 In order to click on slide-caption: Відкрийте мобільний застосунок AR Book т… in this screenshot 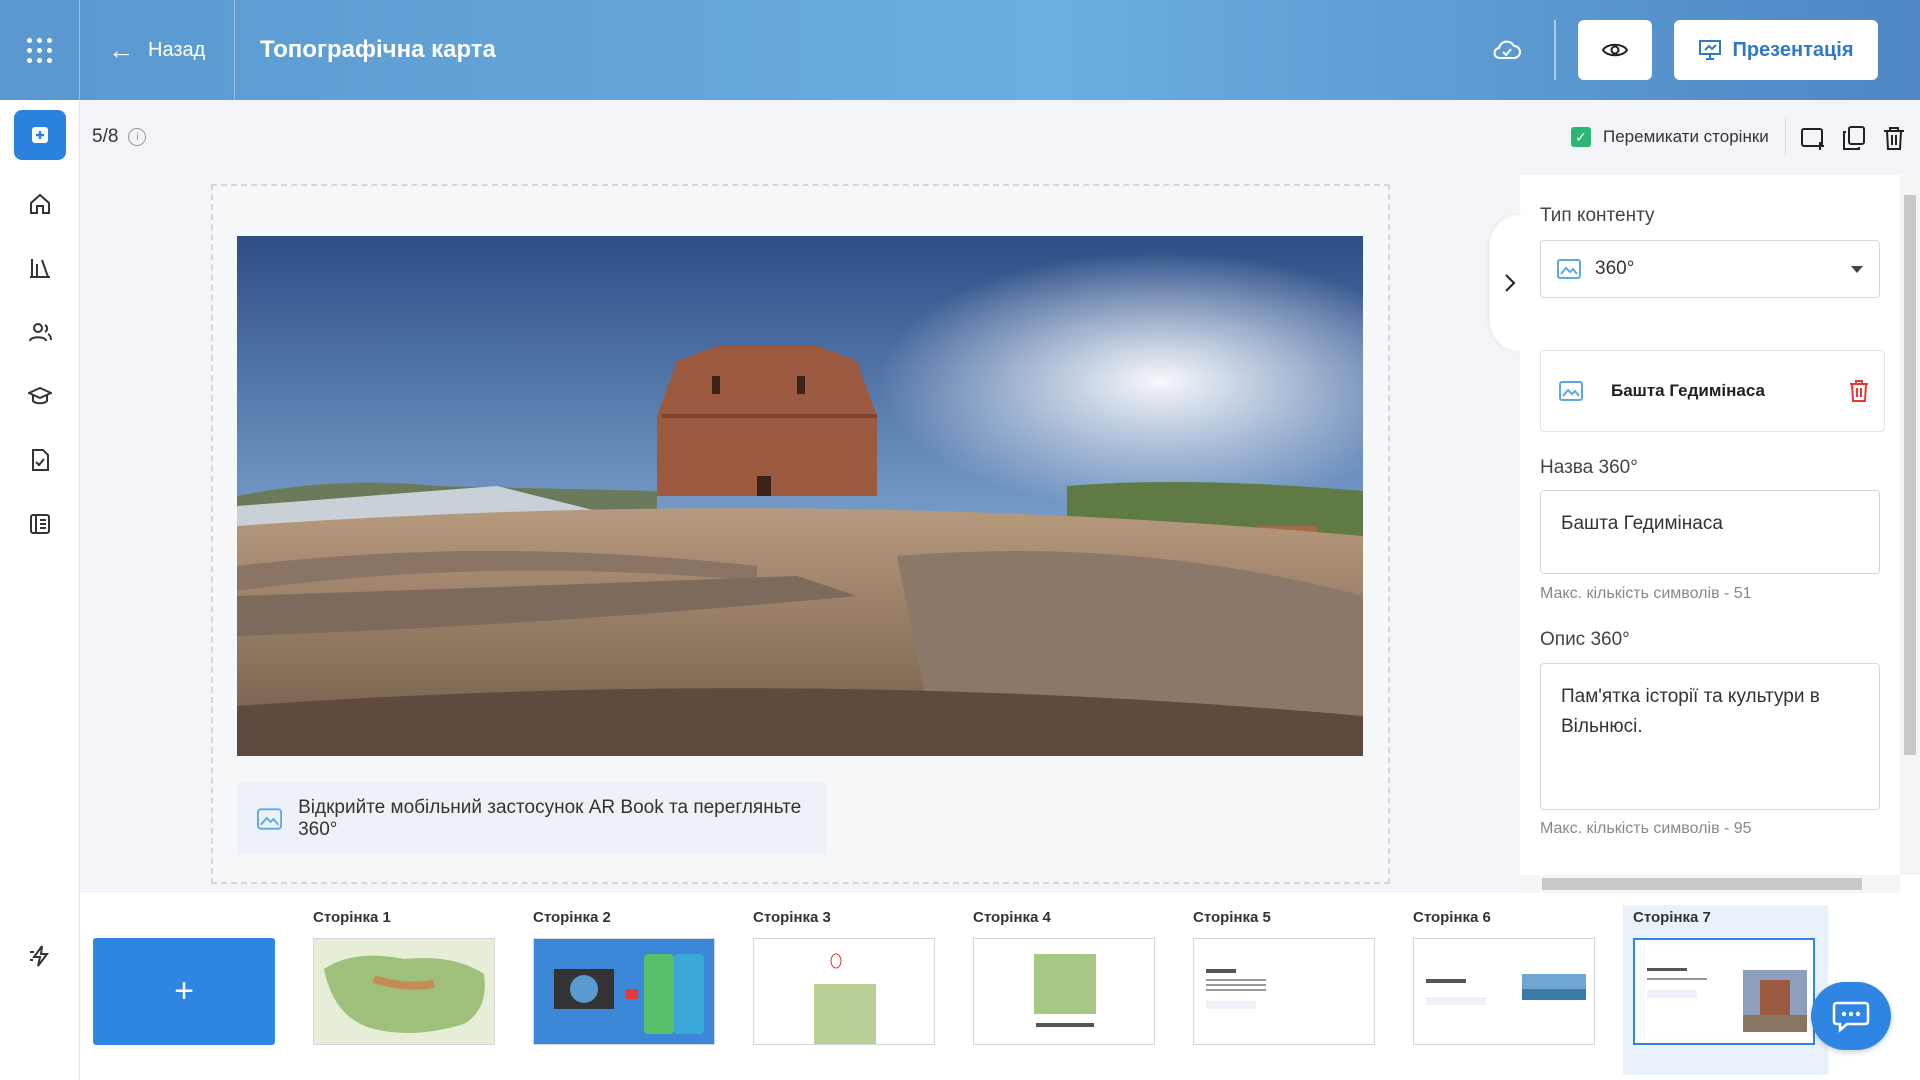, I will do `click(532, 818)`.